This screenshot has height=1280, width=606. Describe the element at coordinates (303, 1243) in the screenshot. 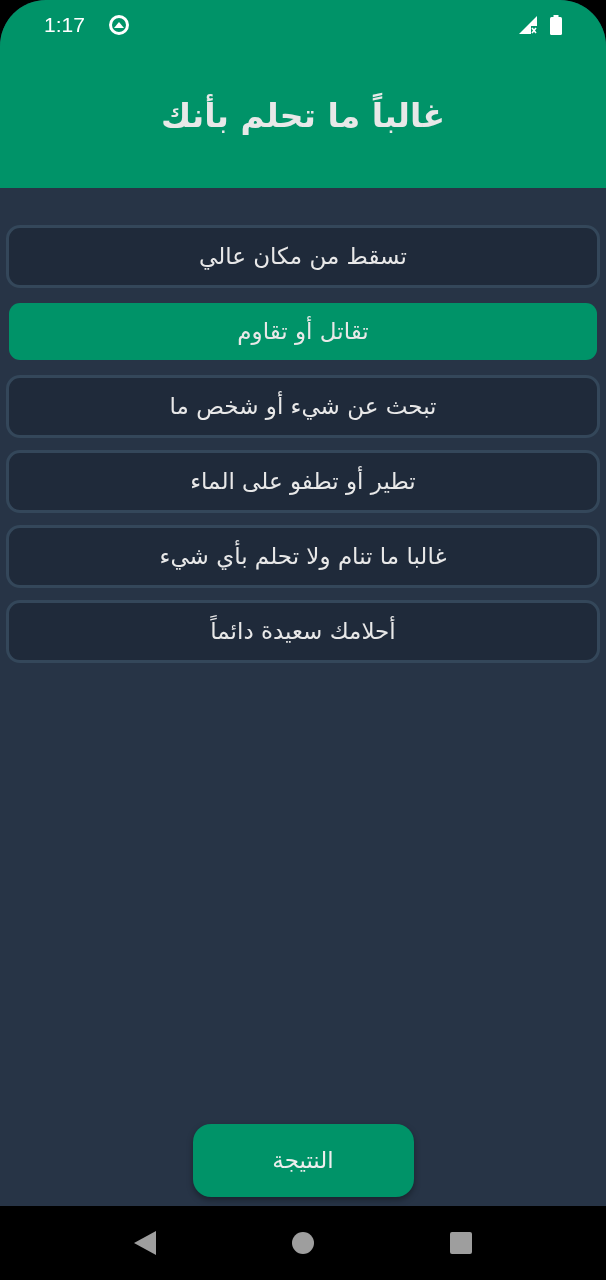

I see `home-icon` at that location.